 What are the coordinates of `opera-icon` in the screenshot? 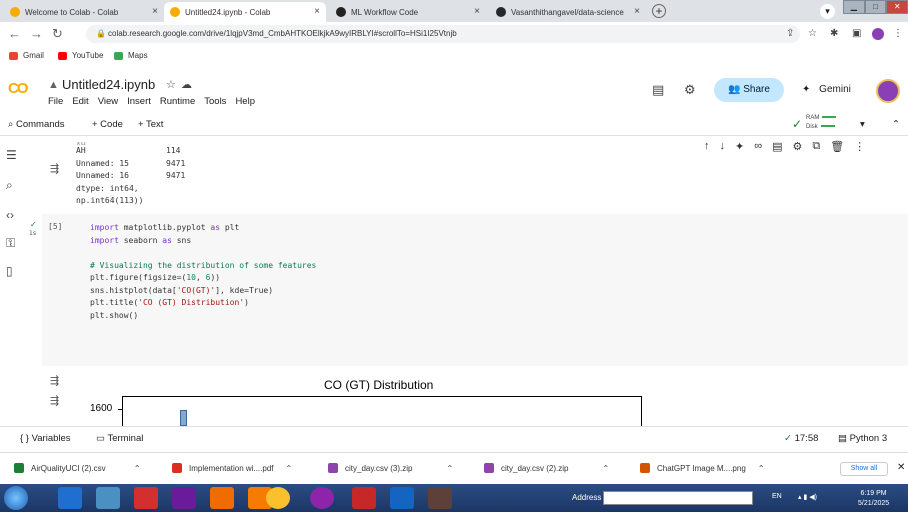 It's located at (146, 498).